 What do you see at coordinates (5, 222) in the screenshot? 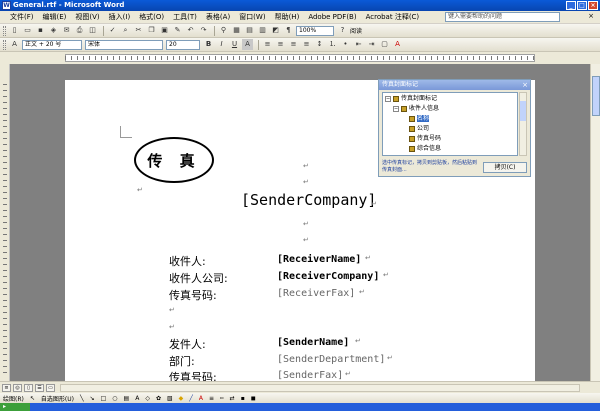
I see `vertical-ruler` at bounding box center [5, 222].